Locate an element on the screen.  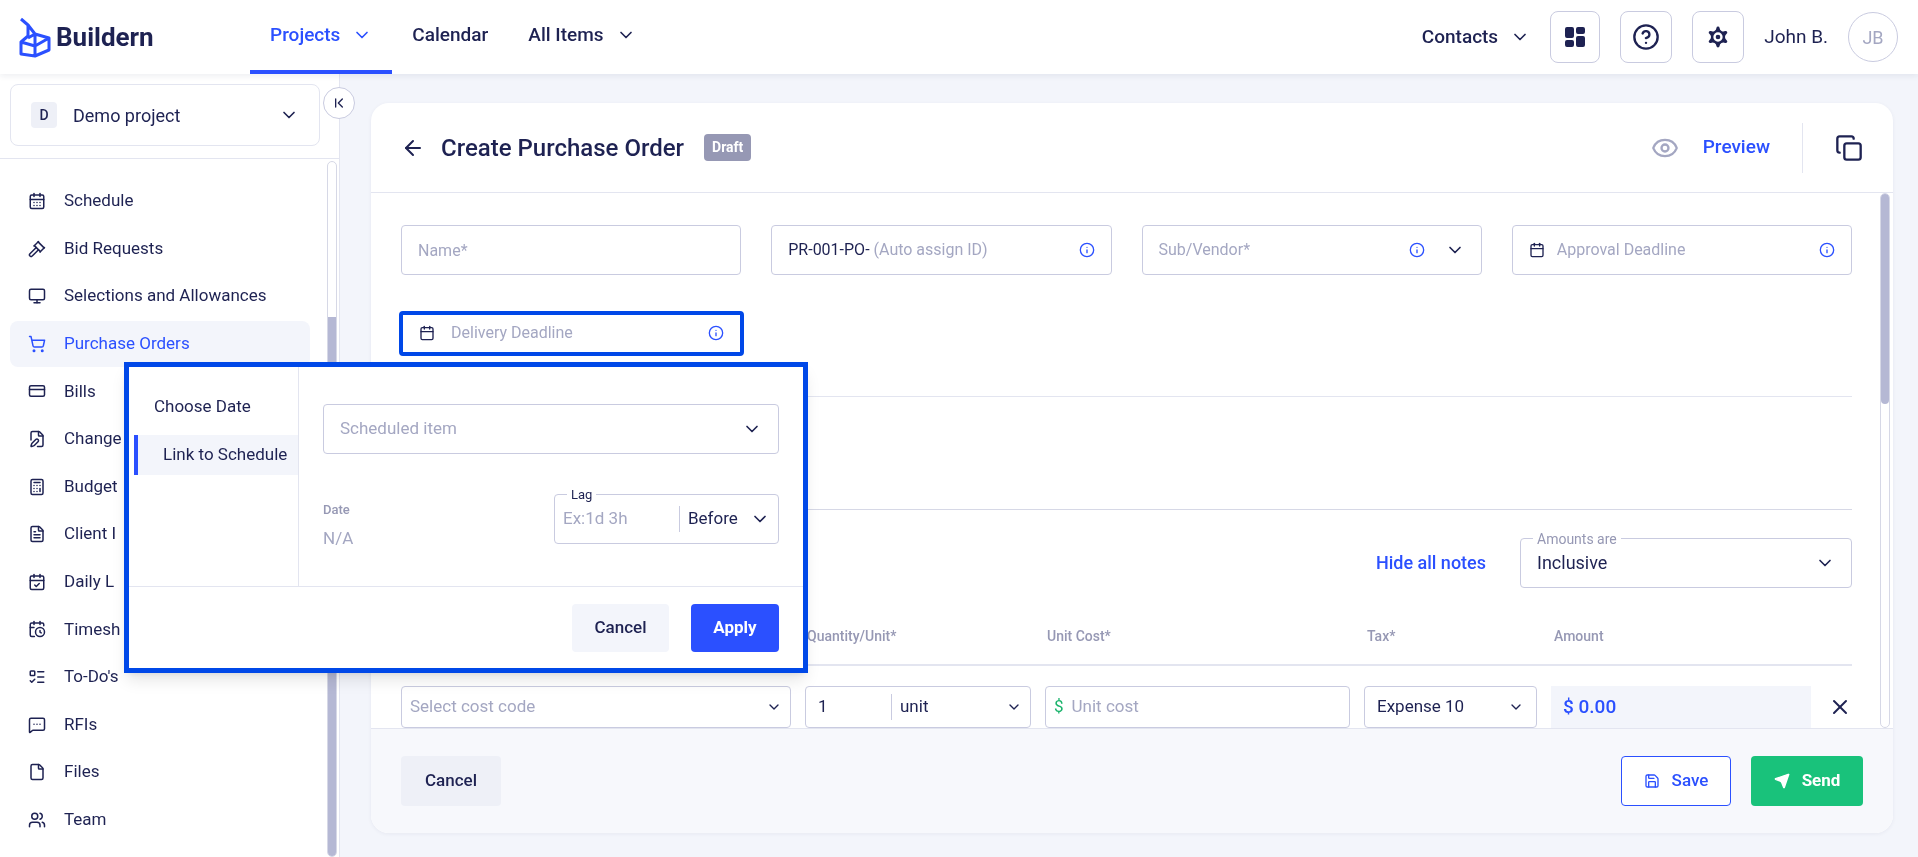
cost-code-placeholder: Select cost code is located at coordinates (473, 707).